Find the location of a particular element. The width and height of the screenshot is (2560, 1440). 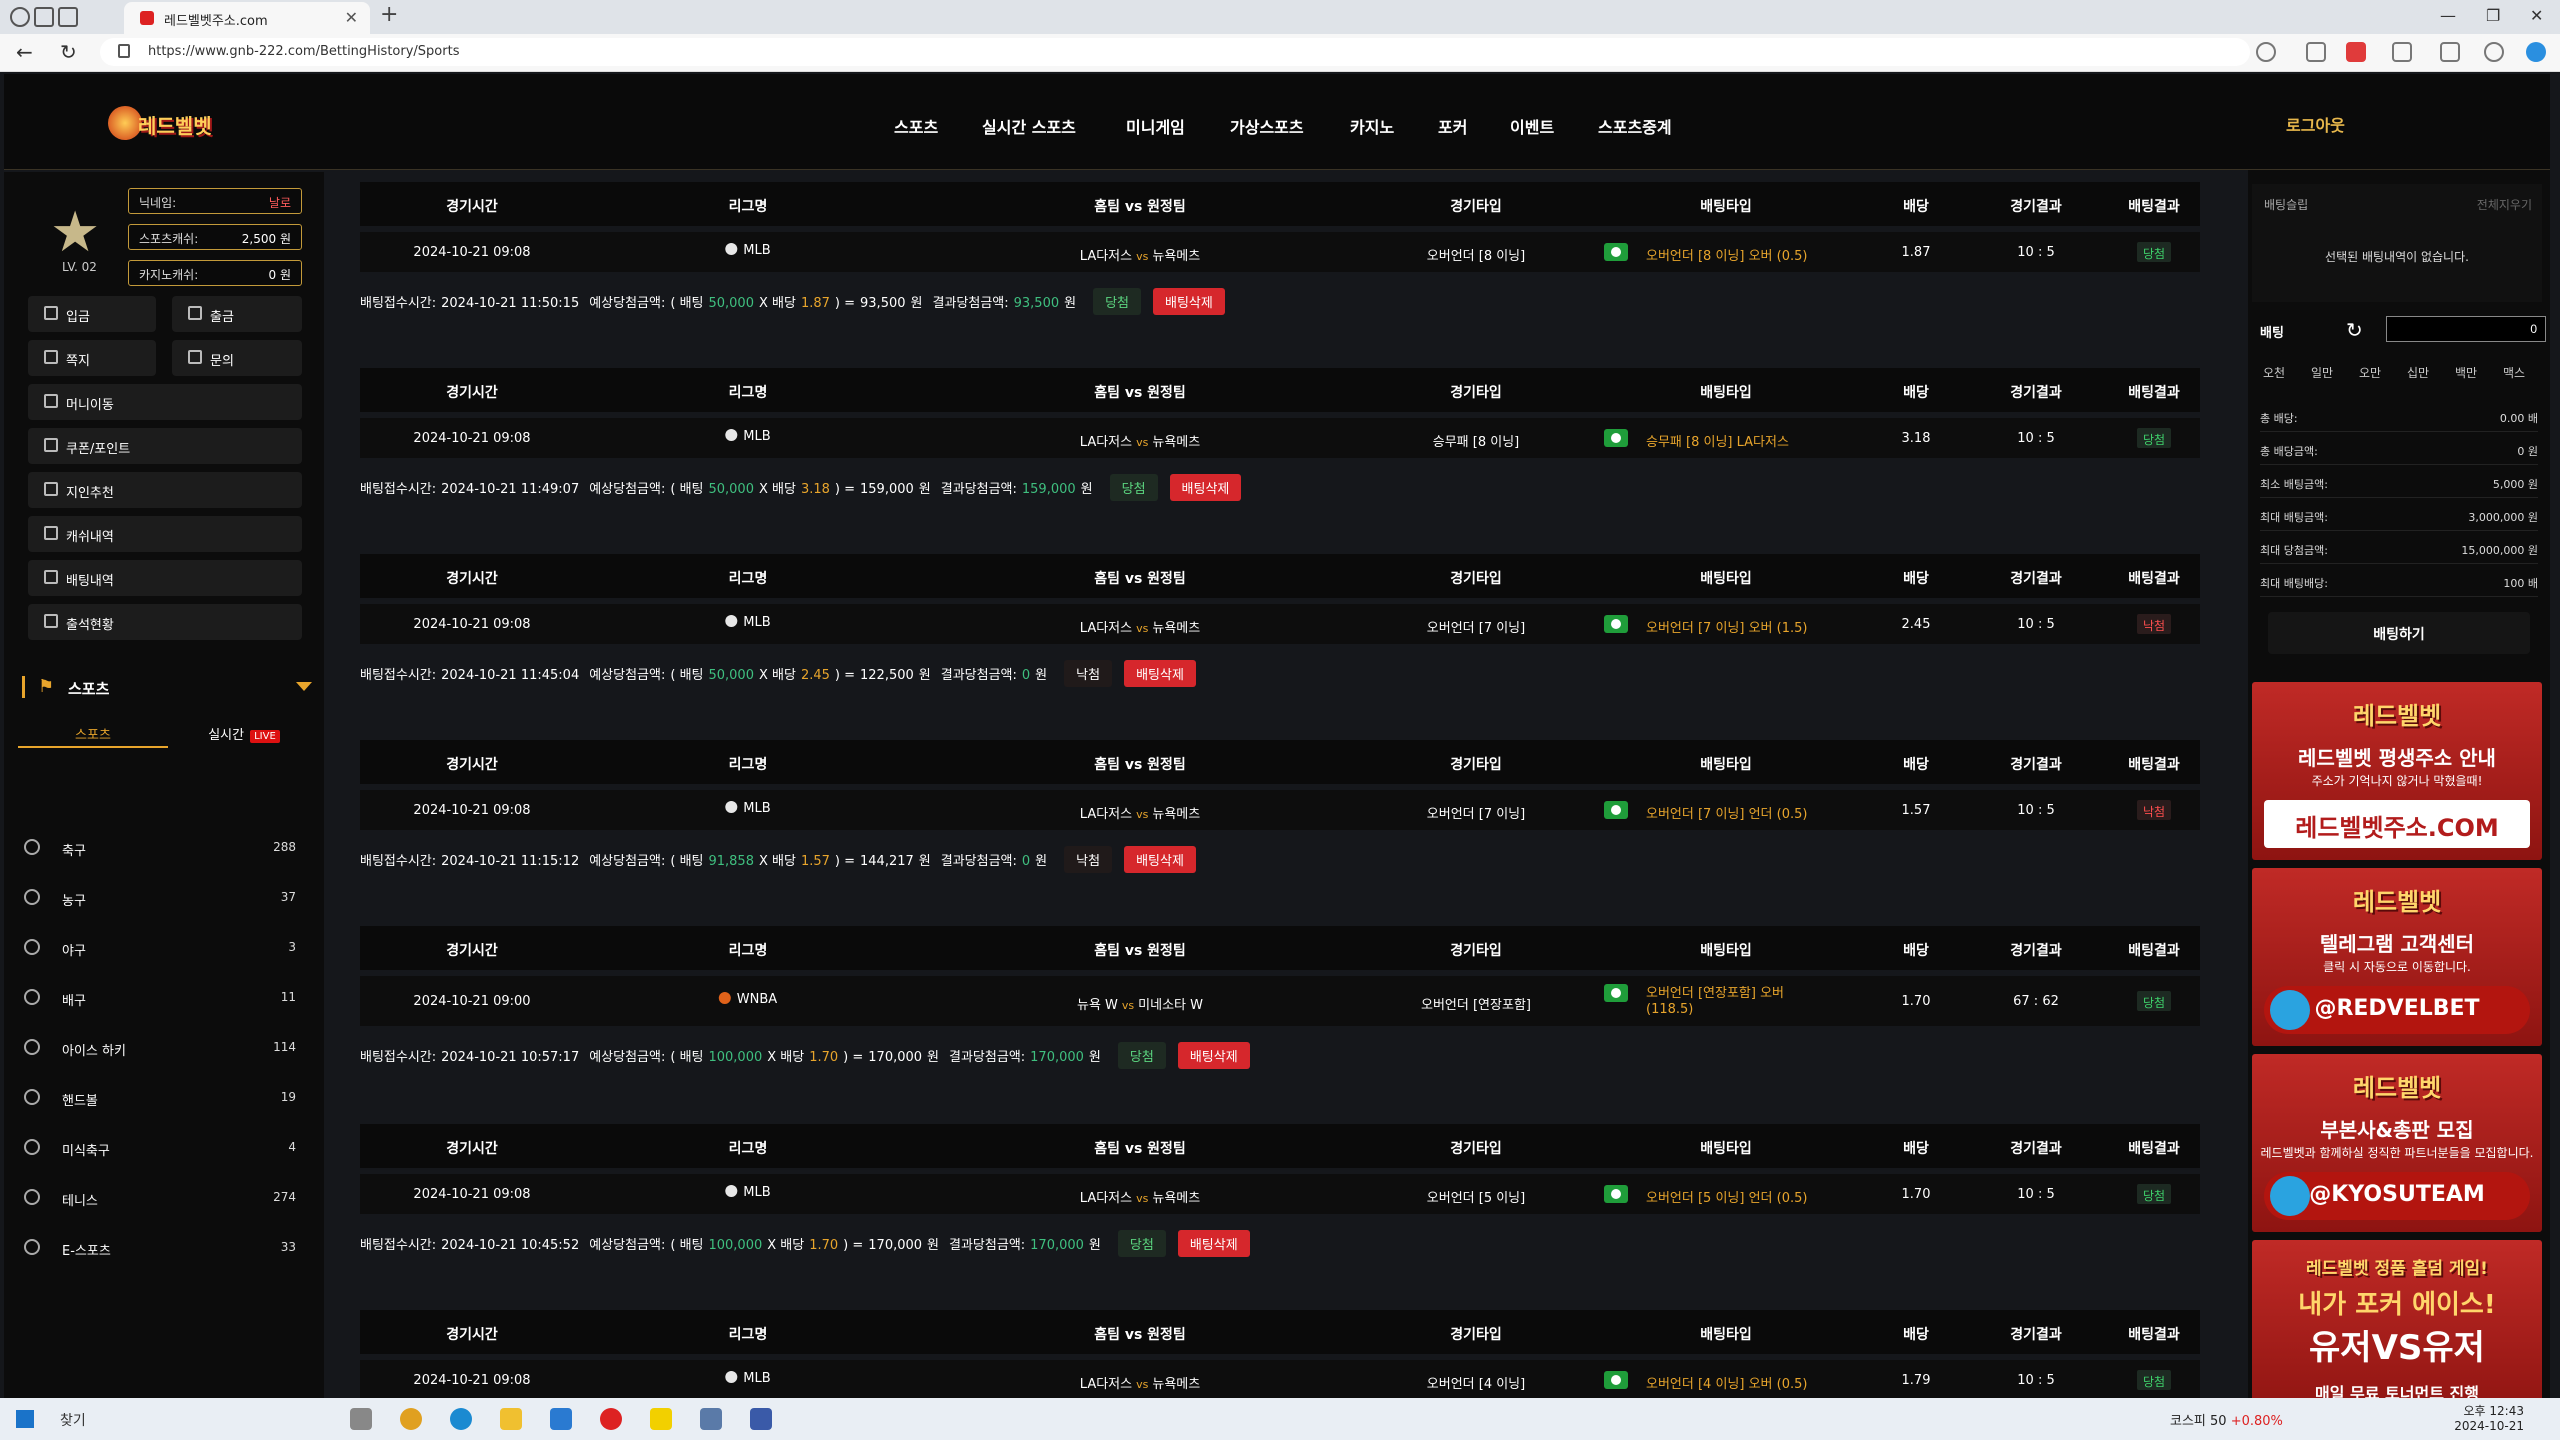

deposit-button: 입금 is located at coordinates (92, 314).